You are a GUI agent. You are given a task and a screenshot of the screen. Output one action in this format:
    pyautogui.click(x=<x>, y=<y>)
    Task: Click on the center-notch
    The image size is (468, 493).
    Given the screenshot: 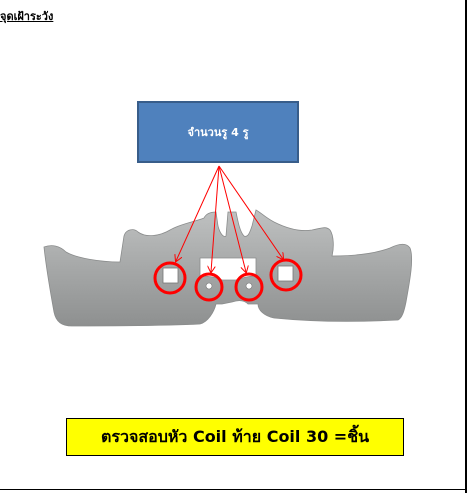 What is the action you would take?
    pyautogui.click(x=228, y=269)
    